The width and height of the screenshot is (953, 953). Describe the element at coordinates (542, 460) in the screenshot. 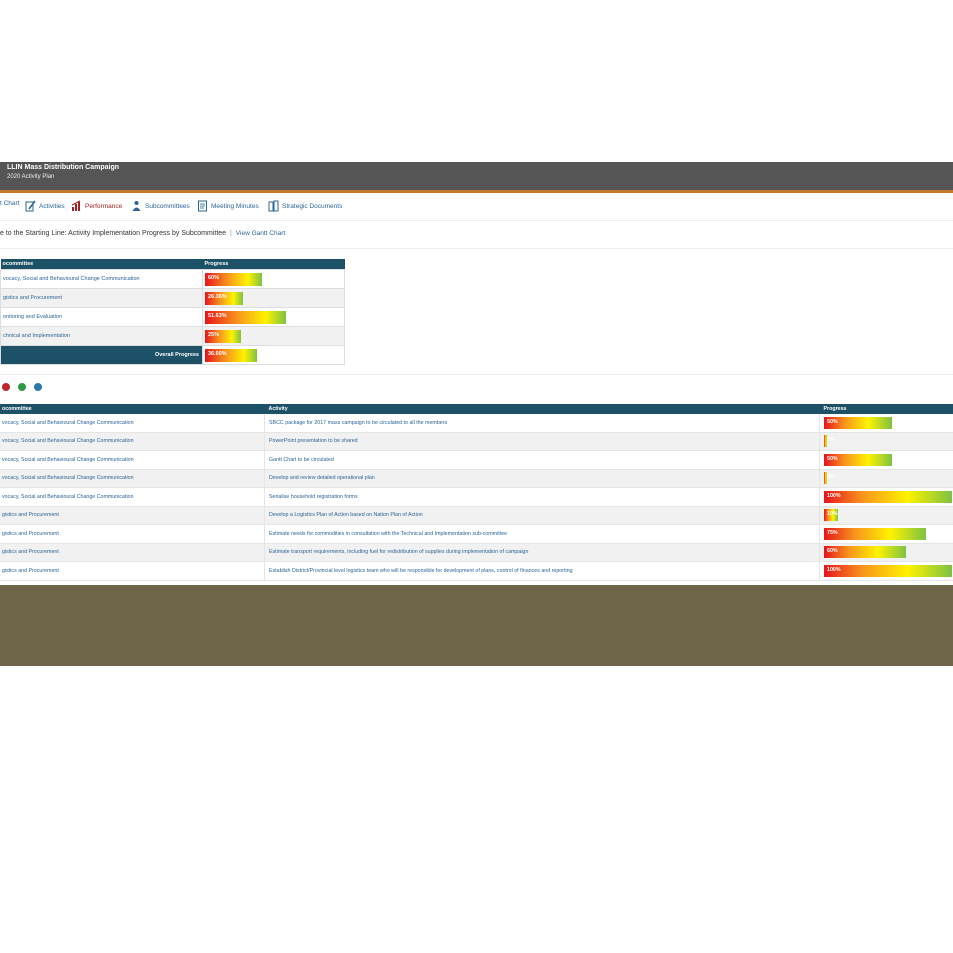

I see `activity-link: Gantt Chart to be circulated` at that location.